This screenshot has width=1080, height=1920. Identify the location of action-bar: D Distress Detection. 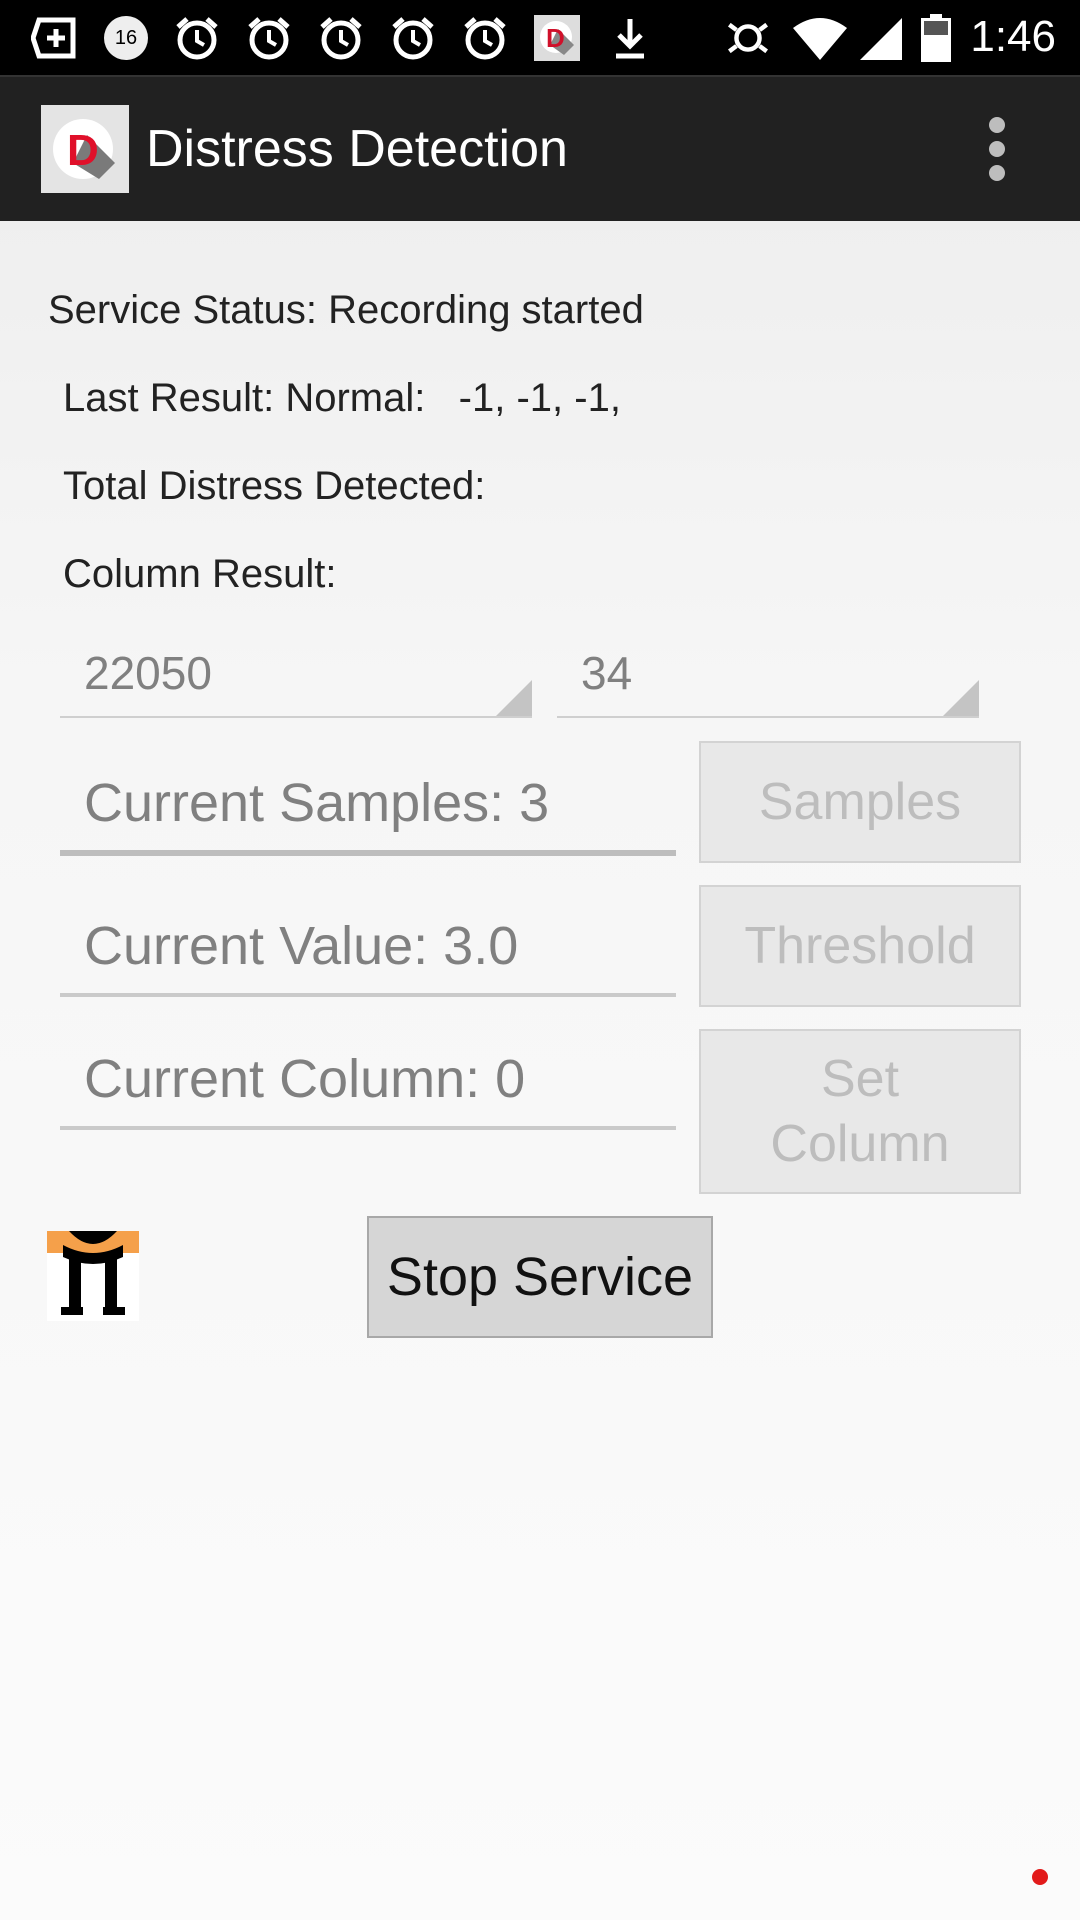
(540, 148).